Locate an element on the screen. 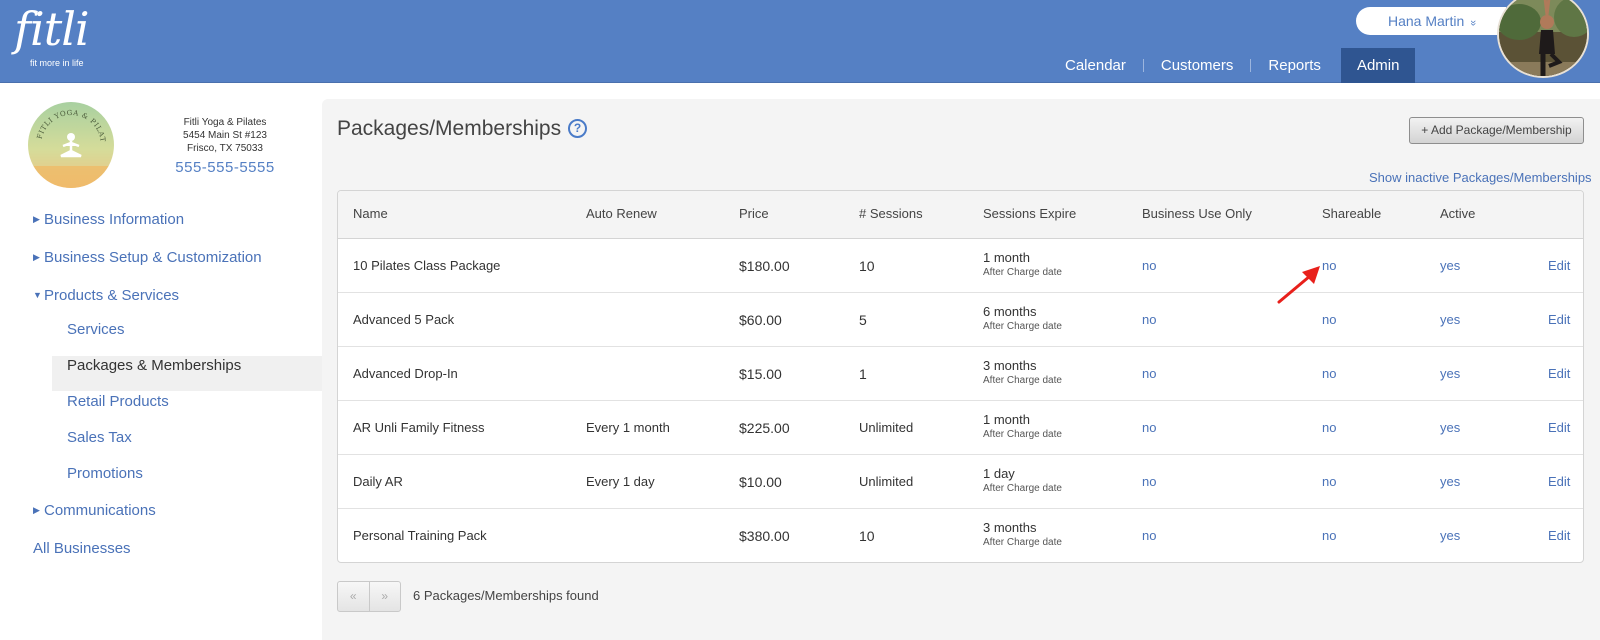 The width and height of the screenshot is (1600, 640). chevron-down-icon: » is located at coordinates (1473, 23).